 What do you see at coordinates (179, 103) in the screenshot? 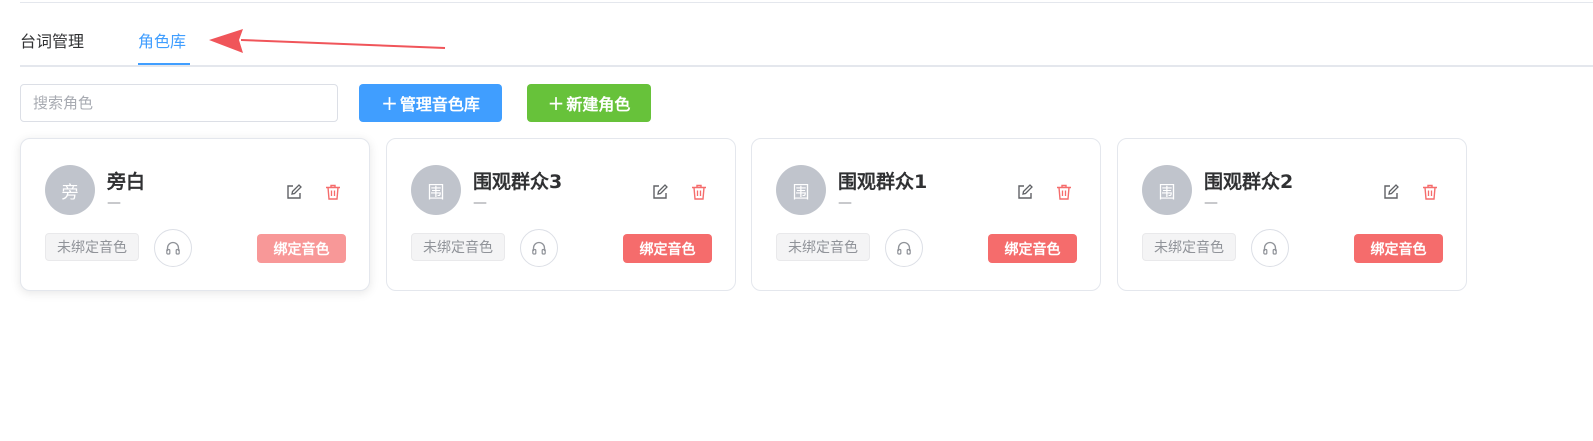
I see `search-input` at bounding box center [179, 103].